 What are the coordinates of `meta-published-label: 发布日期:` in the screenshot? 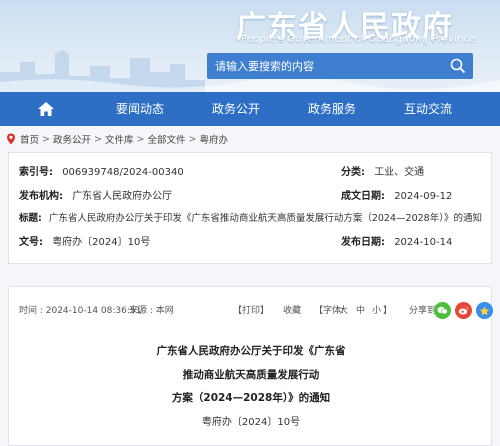 It's located at (363, 242).